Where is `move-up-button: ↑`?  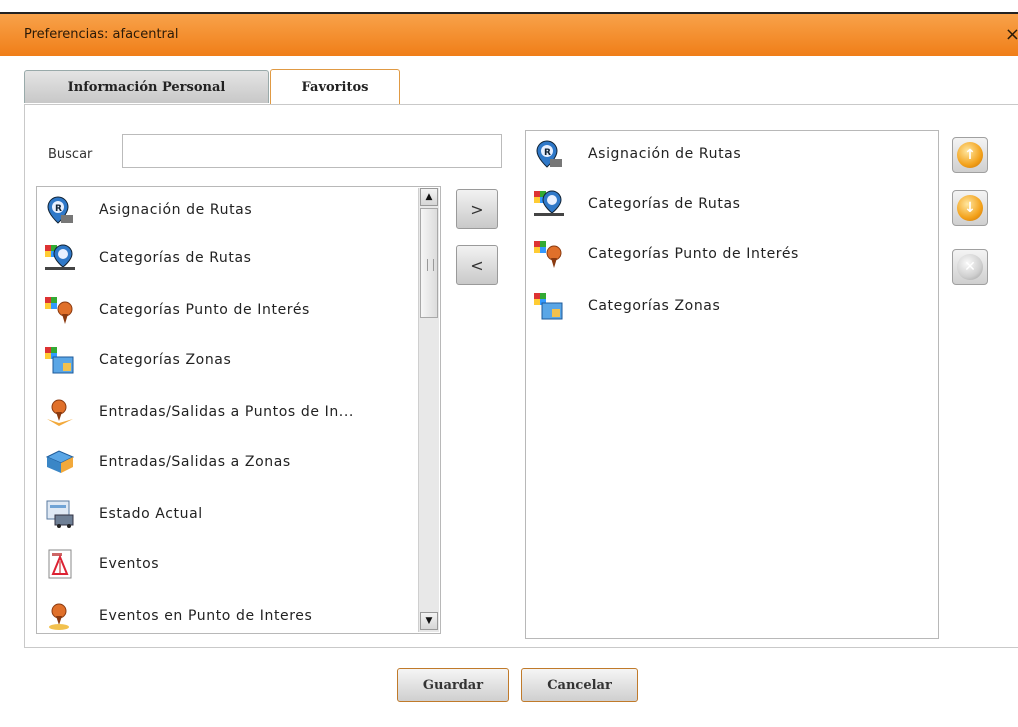
move-up-button: ↑ is located at coordinates (970, 155).